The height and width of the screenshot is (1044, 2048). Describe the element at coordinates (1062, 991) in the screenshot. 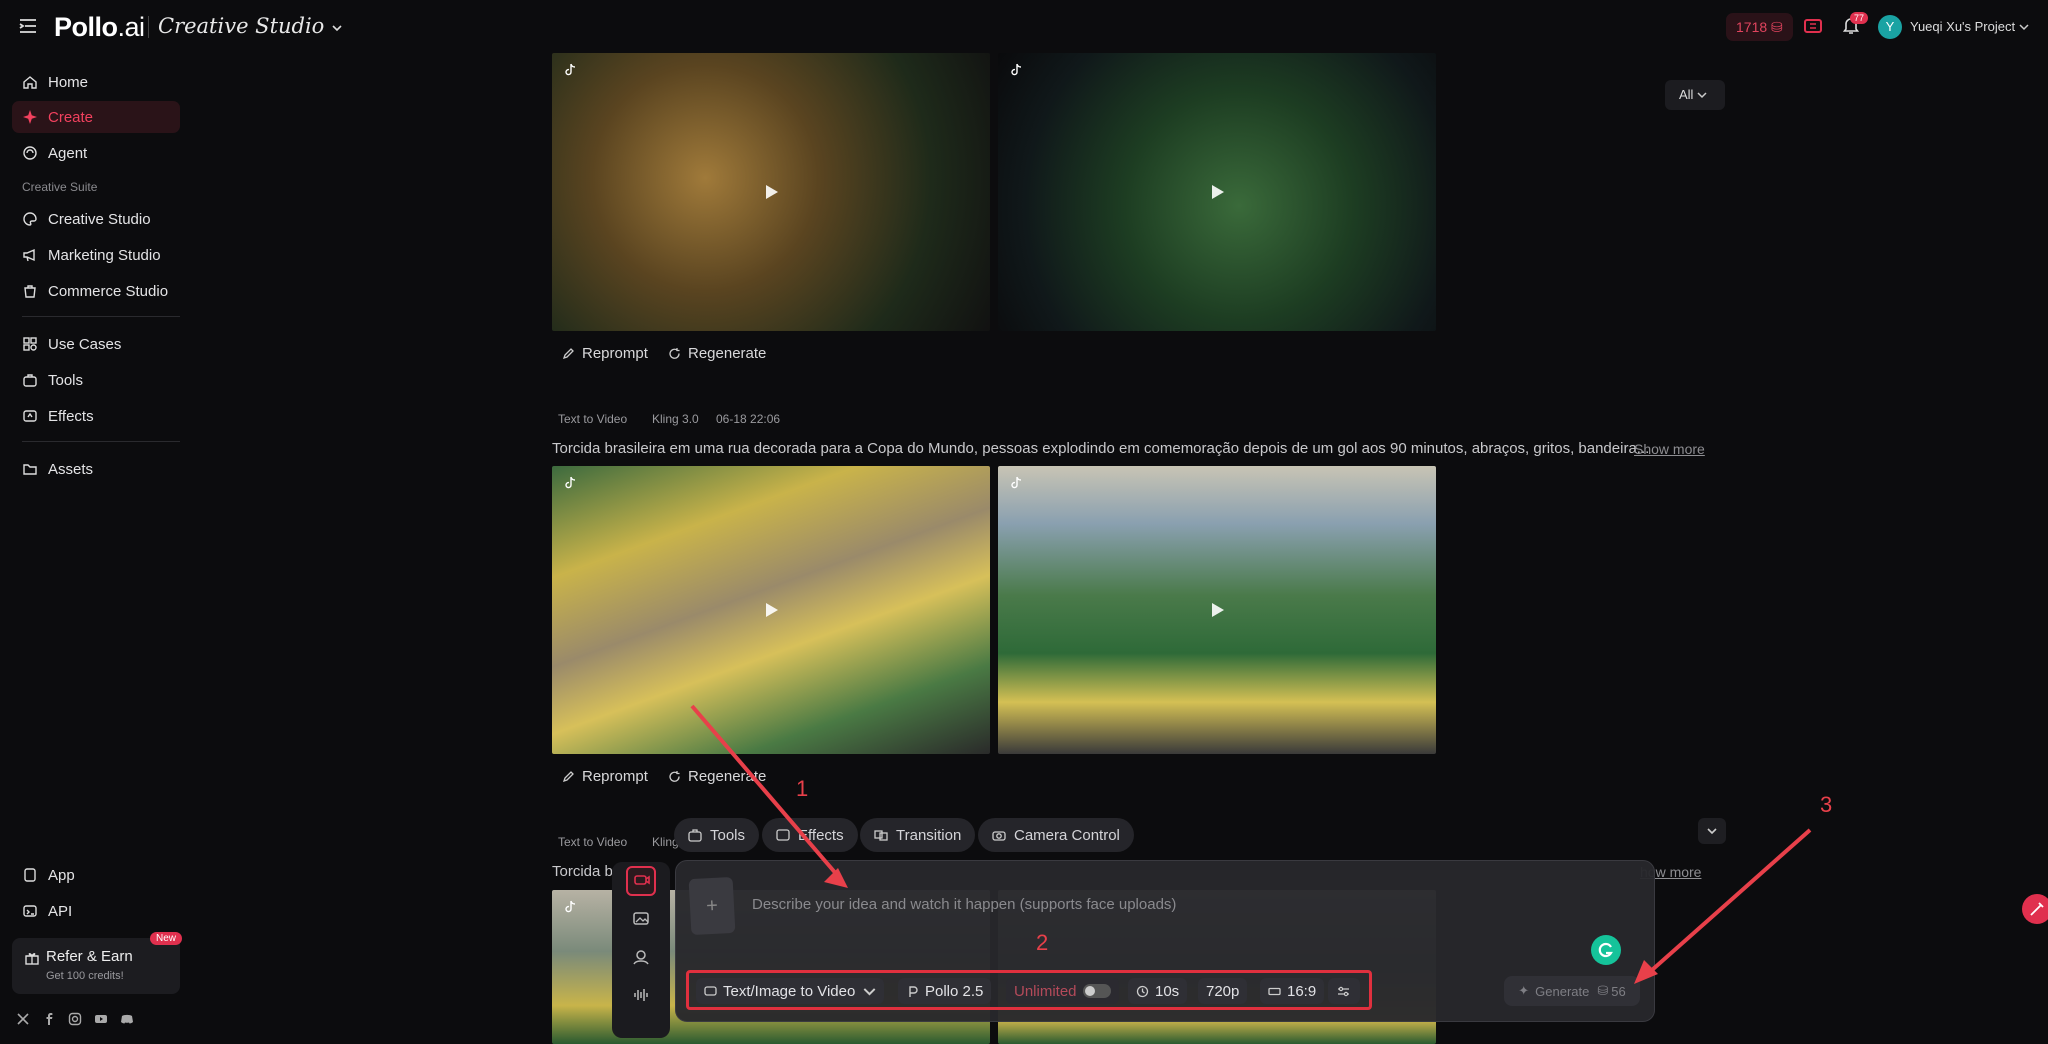

I see `unlimited-toggle: Unlimited` at that location.